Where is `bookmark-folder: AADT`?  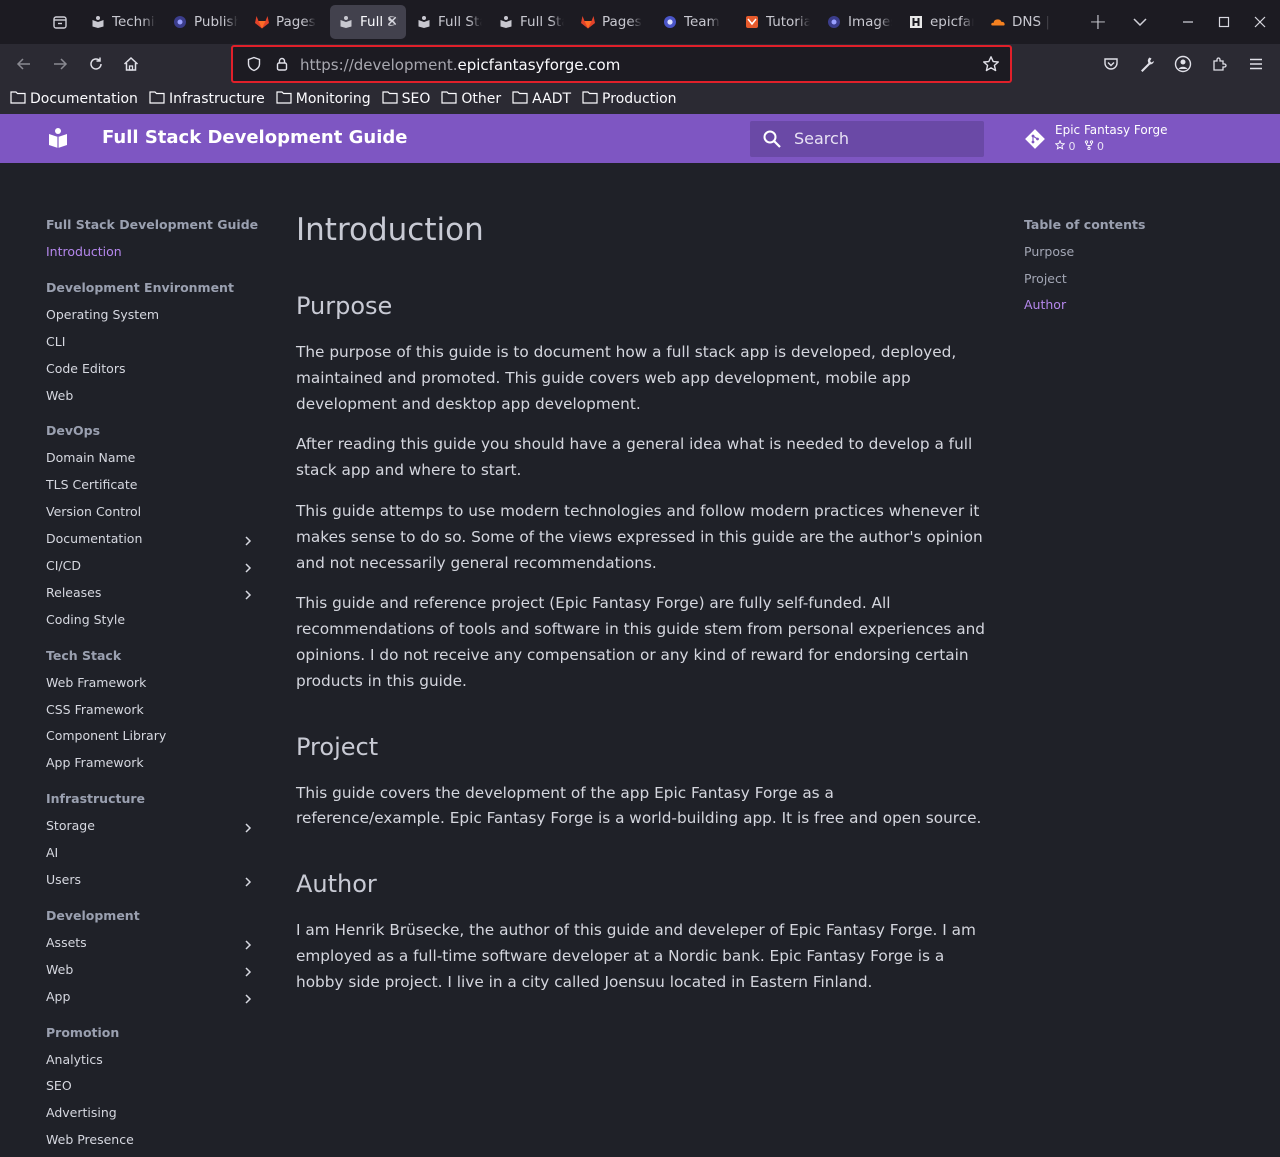
bookmark-folder: AADT is located at coordinates (541, 99).